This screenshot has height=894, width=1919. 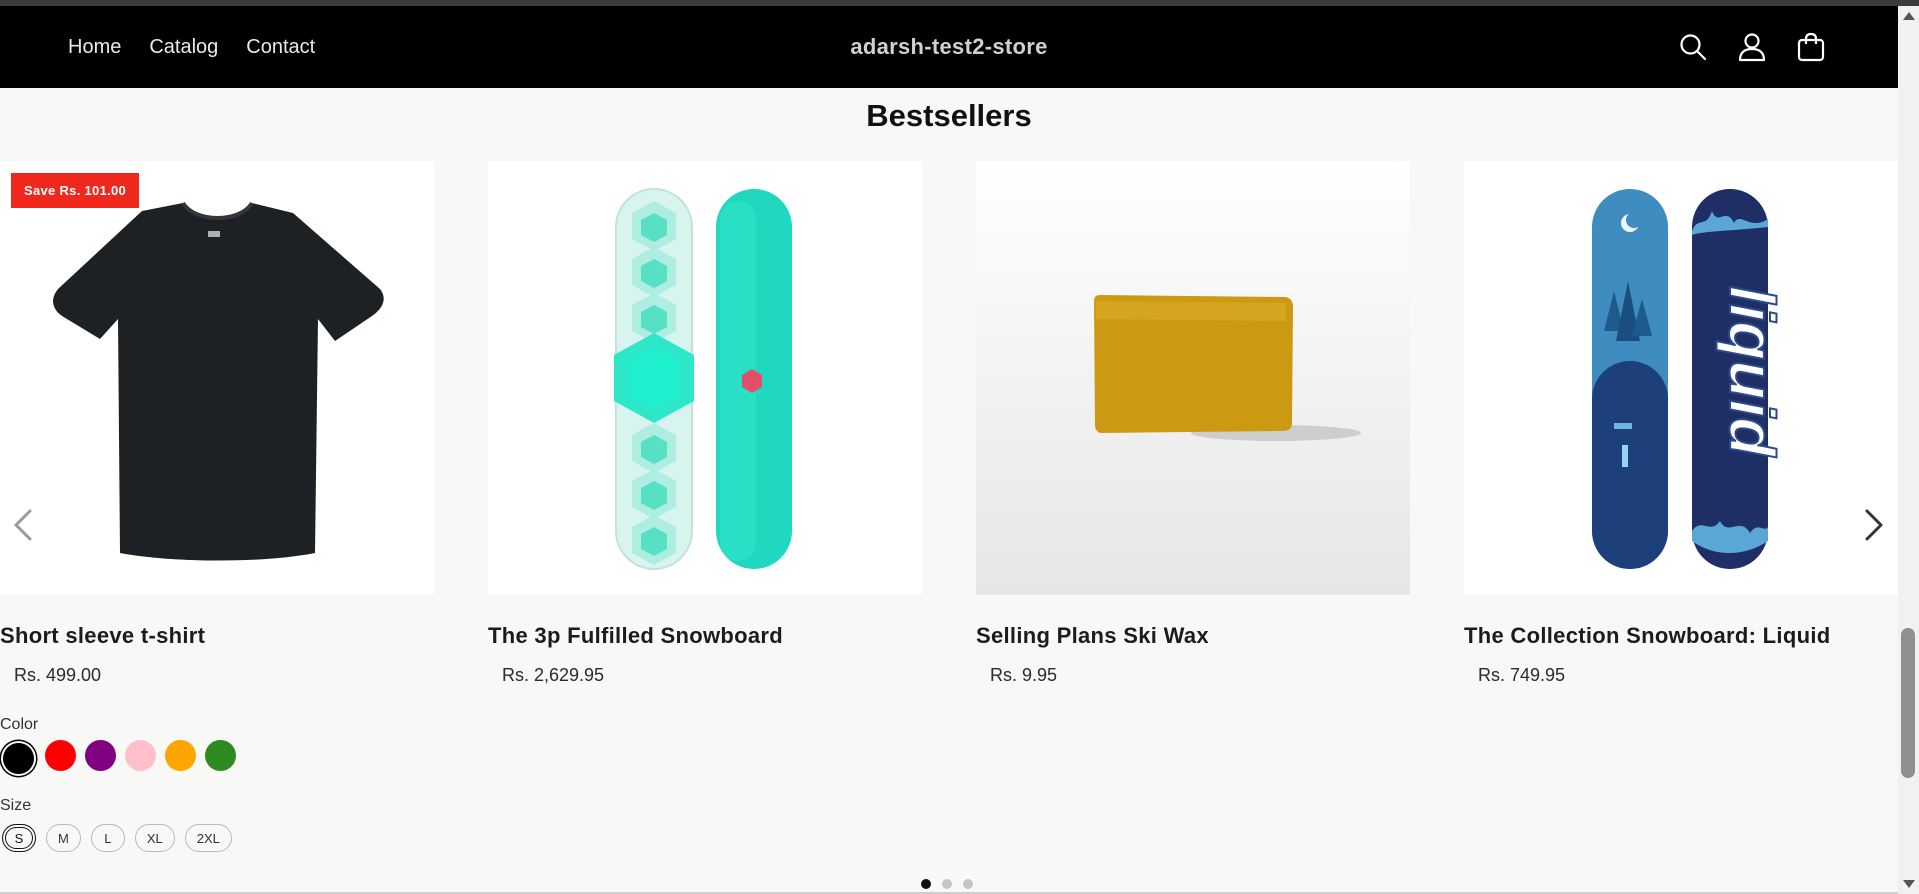 I want to click on carousel-prev-button, so click(x=23, y=525).